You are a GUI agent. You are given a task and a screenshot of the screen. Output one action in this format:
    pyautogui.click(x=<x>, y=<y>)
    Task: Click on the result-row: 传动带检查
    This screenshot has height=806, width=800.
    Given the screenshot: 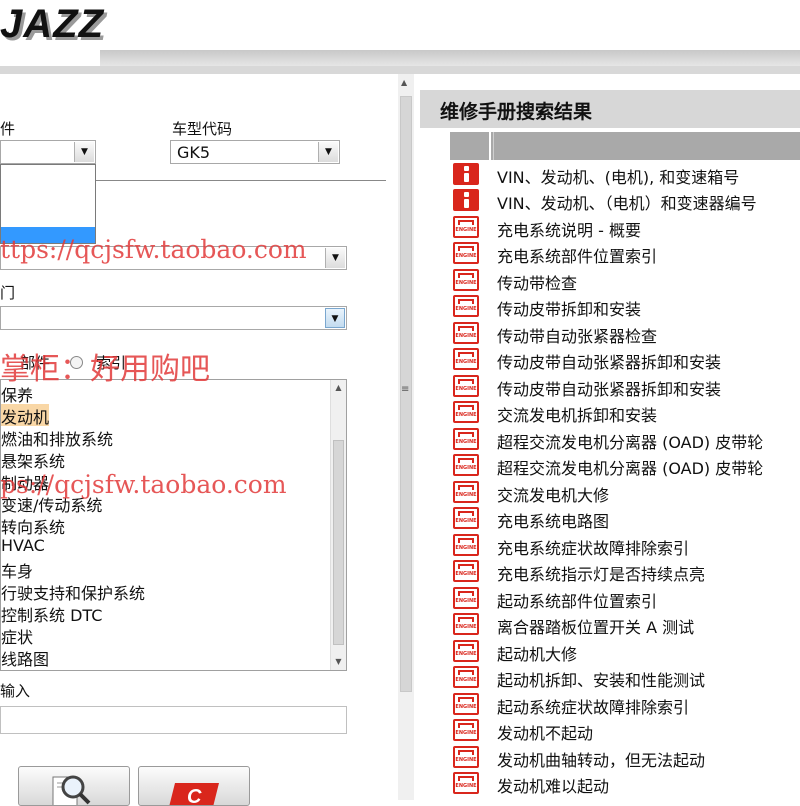 What is the action you would take?
    pyautogui.click(x=625, y=281)
    